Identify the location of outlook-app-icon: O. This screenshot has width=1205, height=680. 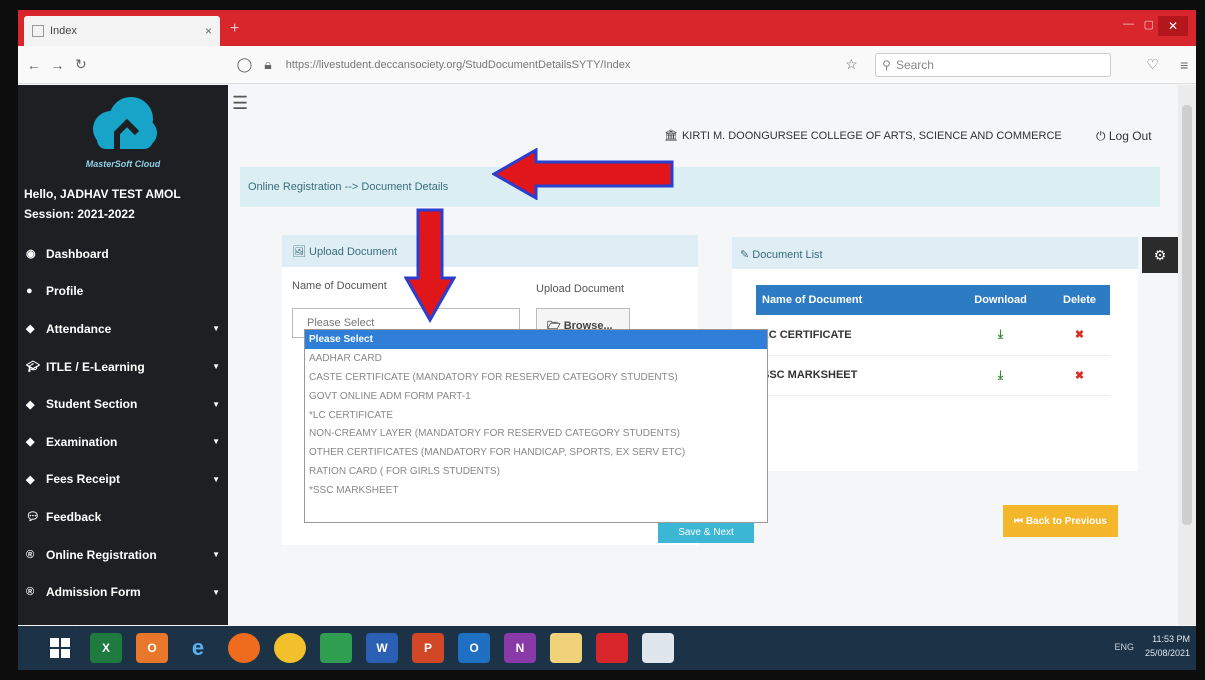
(152, 648).